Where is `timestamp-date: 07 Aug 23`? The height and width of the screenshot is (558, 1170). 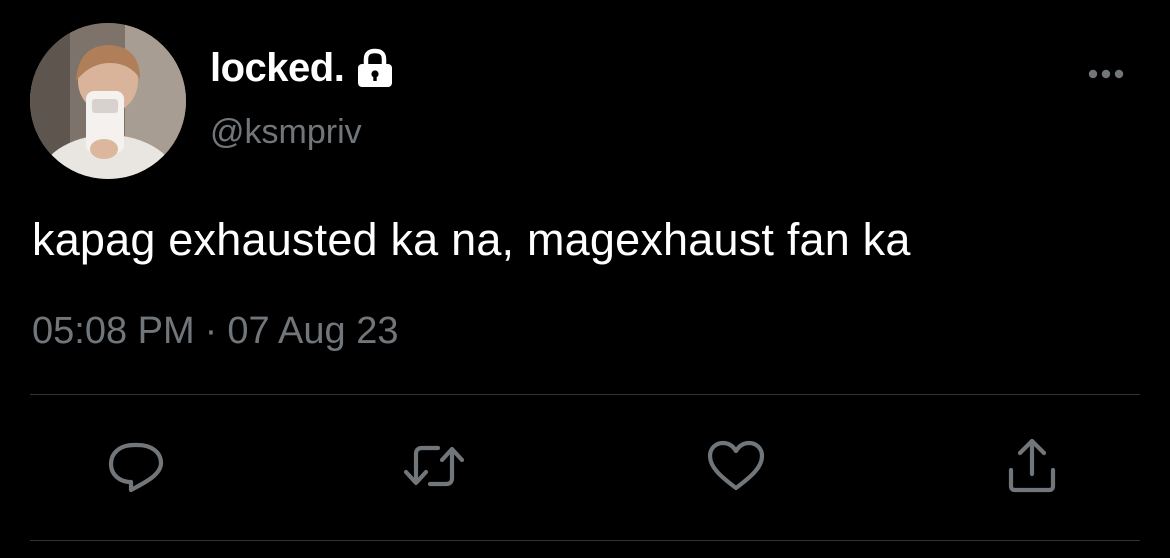
timestamp-date: 07 Aug 23 is located at coordinates (312, 331).